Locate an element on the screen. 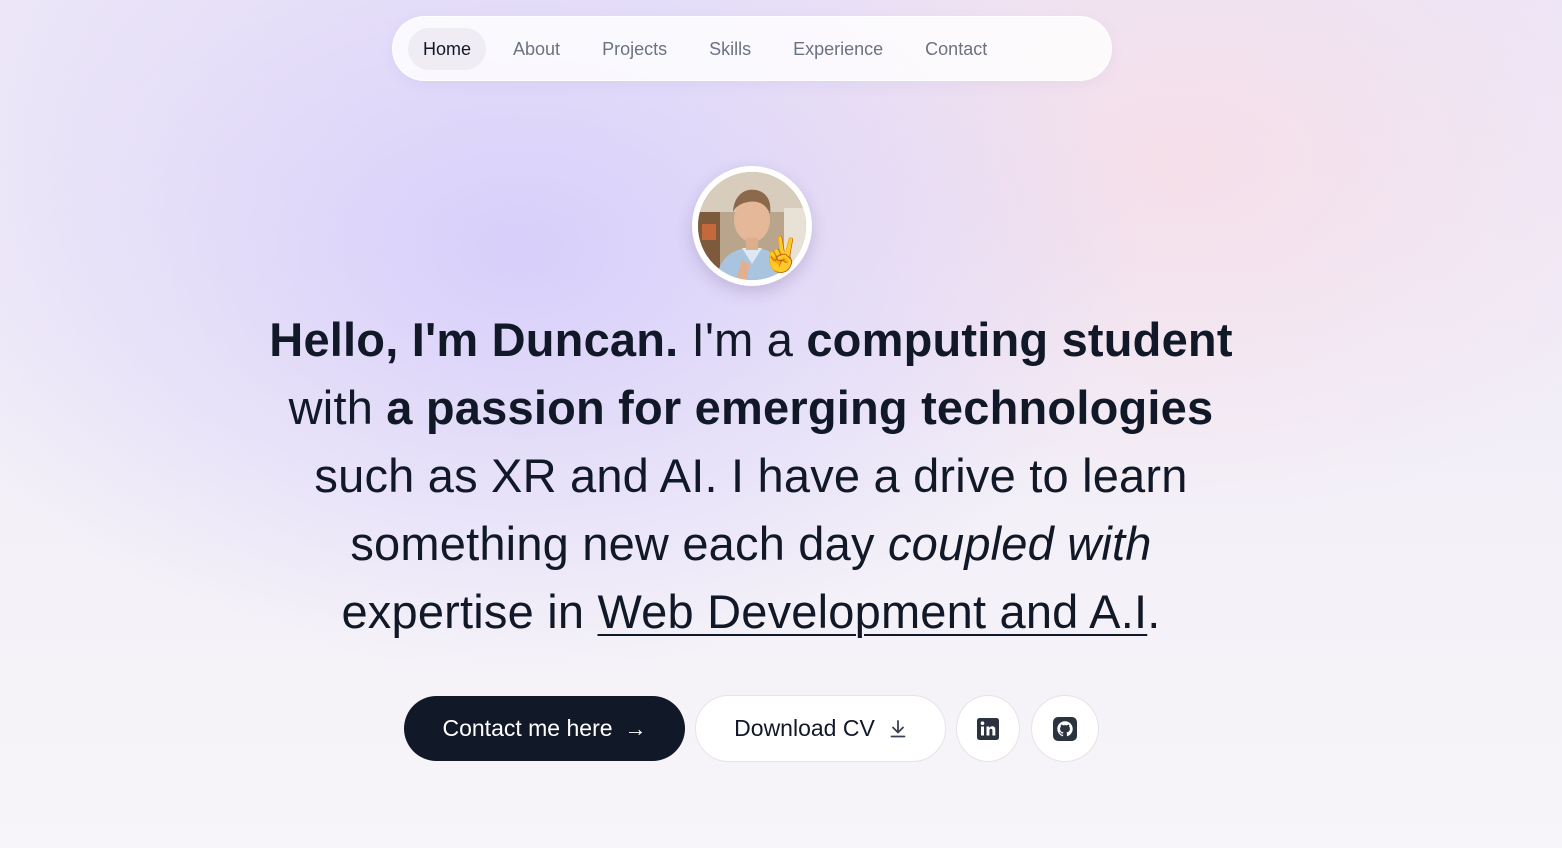 This screenshot has height=848, width=1562. headline-text-5: . is located at coordinates (1154, 611).